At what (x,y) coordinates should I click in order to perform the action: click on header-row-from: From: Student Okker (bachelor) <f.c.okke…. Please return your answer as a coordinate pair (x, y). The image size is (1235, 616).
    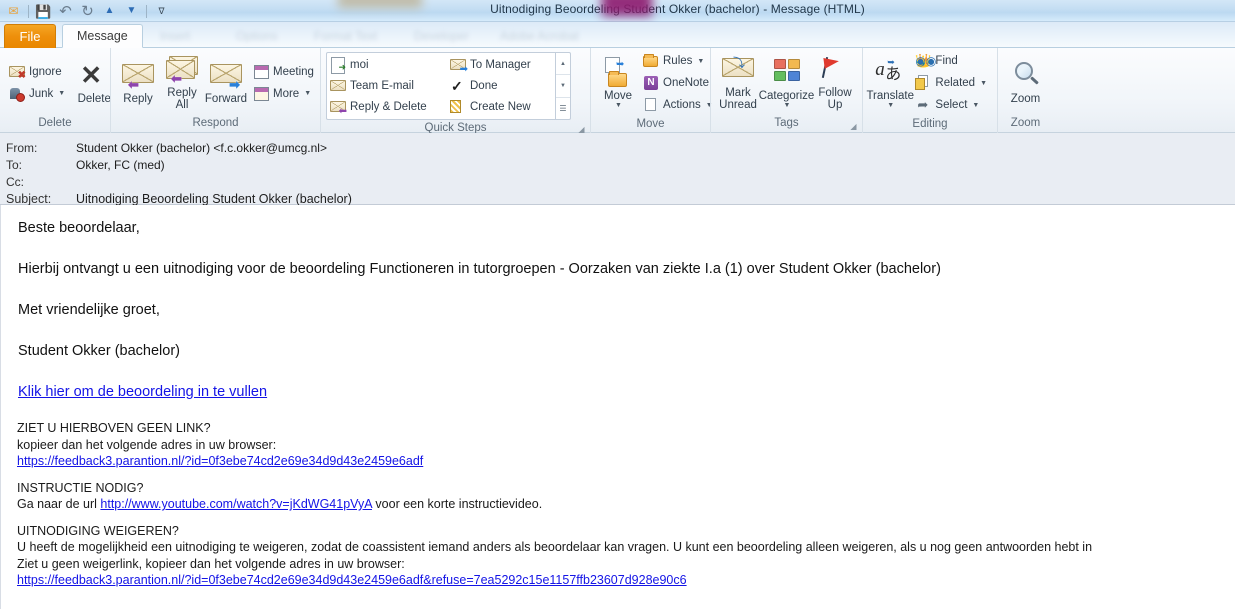
    Looking at the image, I should click on (617, 147).